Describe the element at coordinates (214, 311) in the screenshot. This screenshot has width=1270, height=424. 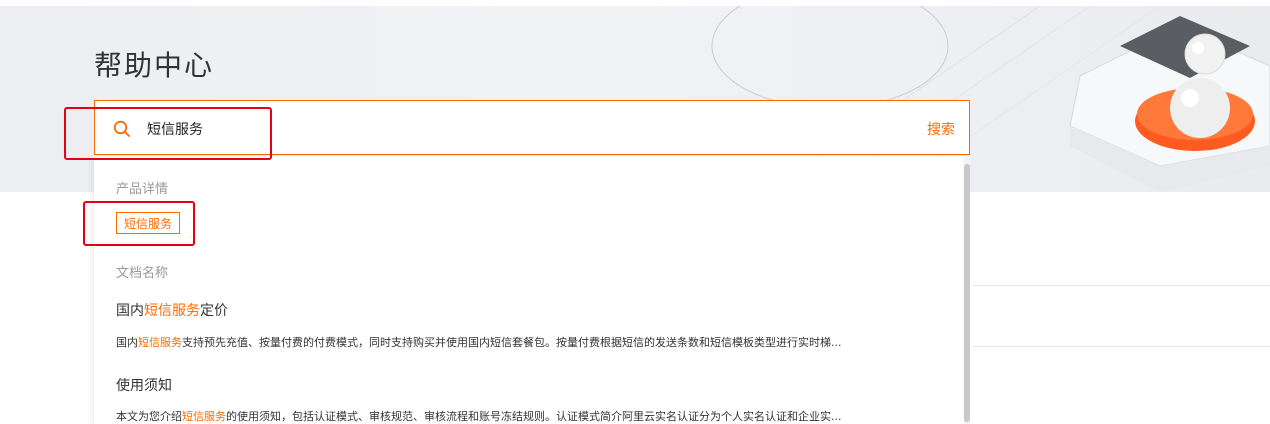
I see `doc-title-text: 定价` at that location.